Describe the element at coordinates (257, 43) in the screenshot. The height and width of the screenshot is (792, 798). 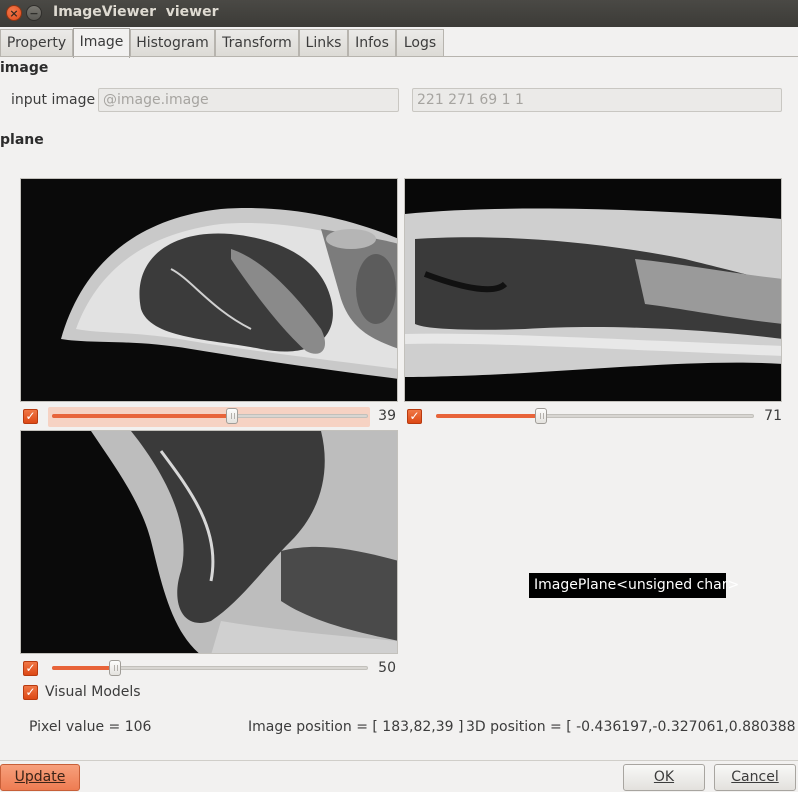
I see `tab-transform: Transform` at that location.